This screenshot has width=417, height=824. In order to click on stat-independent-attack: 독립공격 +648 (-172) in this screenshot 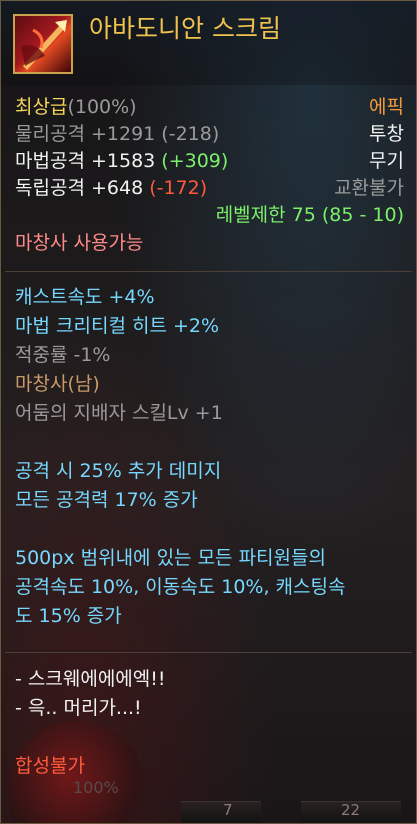, I will do `click(111, 188)`.